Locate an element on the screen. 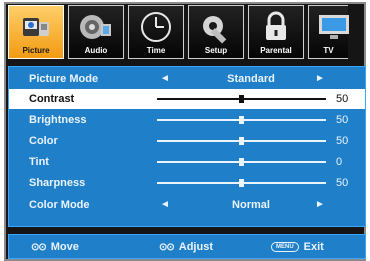 The width and height of the screenshot is (370, 261). color-slider is located at coordinates (241, 141).